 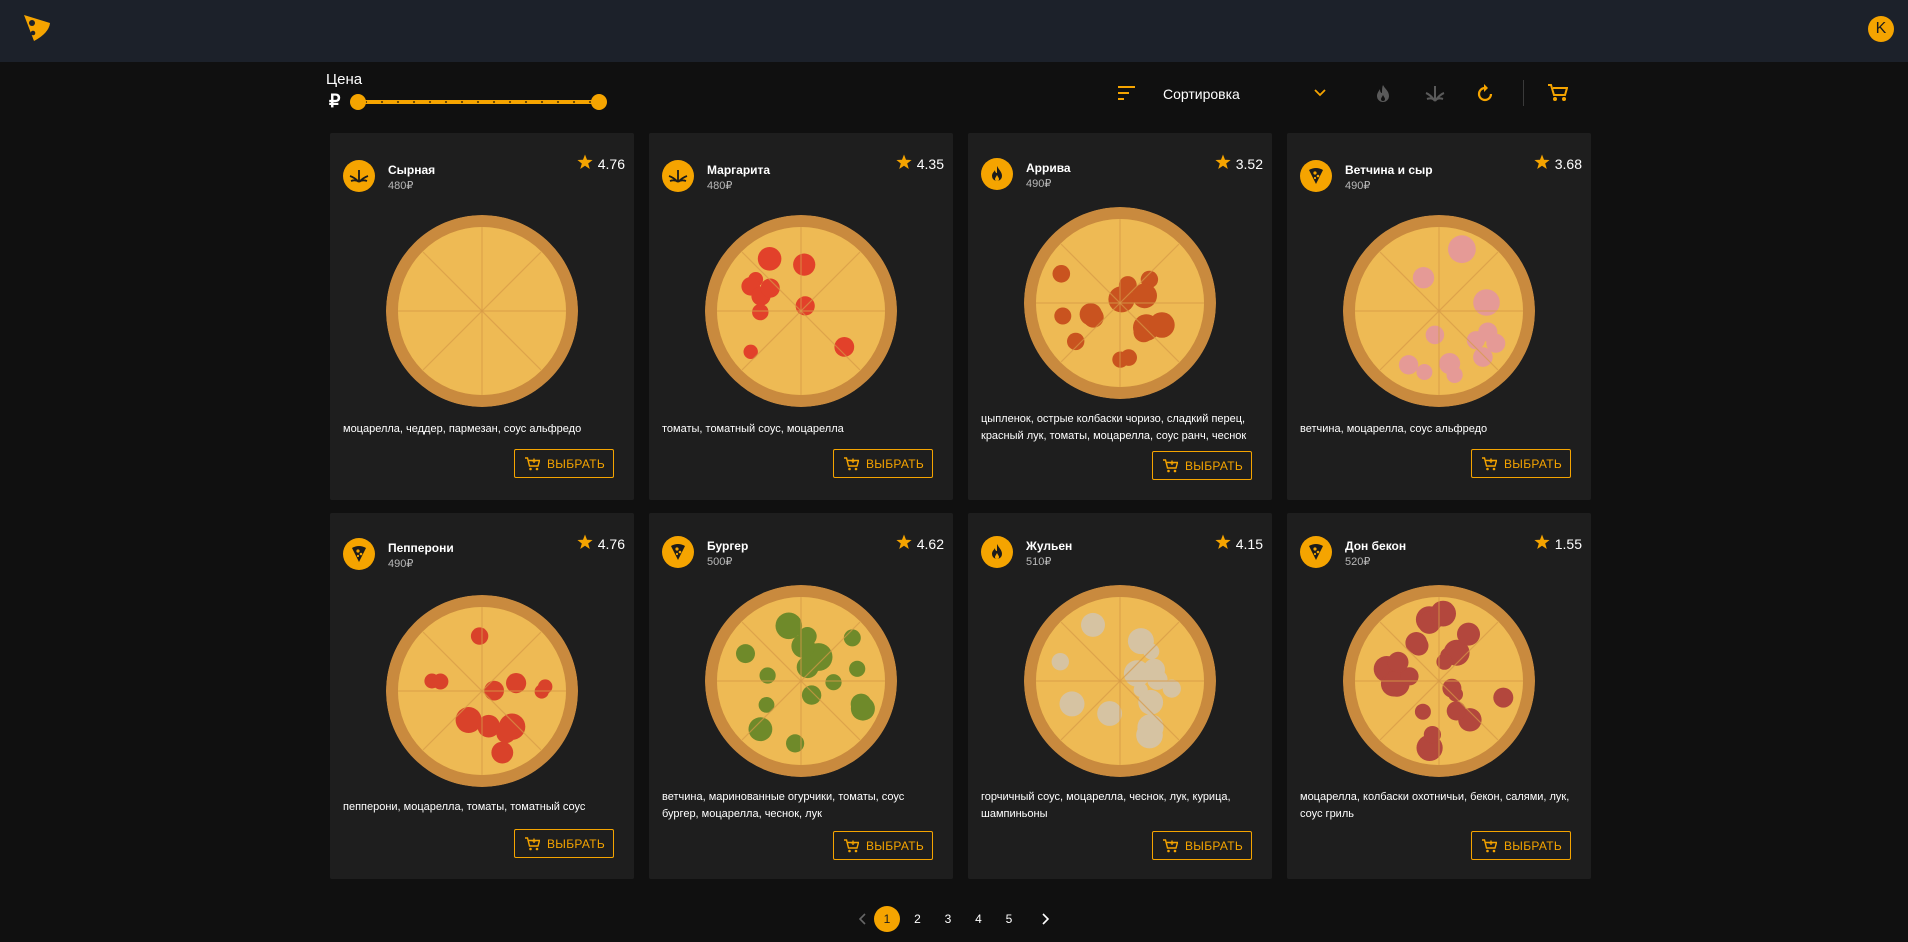 I want to click on top-bar: K, so click(x=954, y=31).